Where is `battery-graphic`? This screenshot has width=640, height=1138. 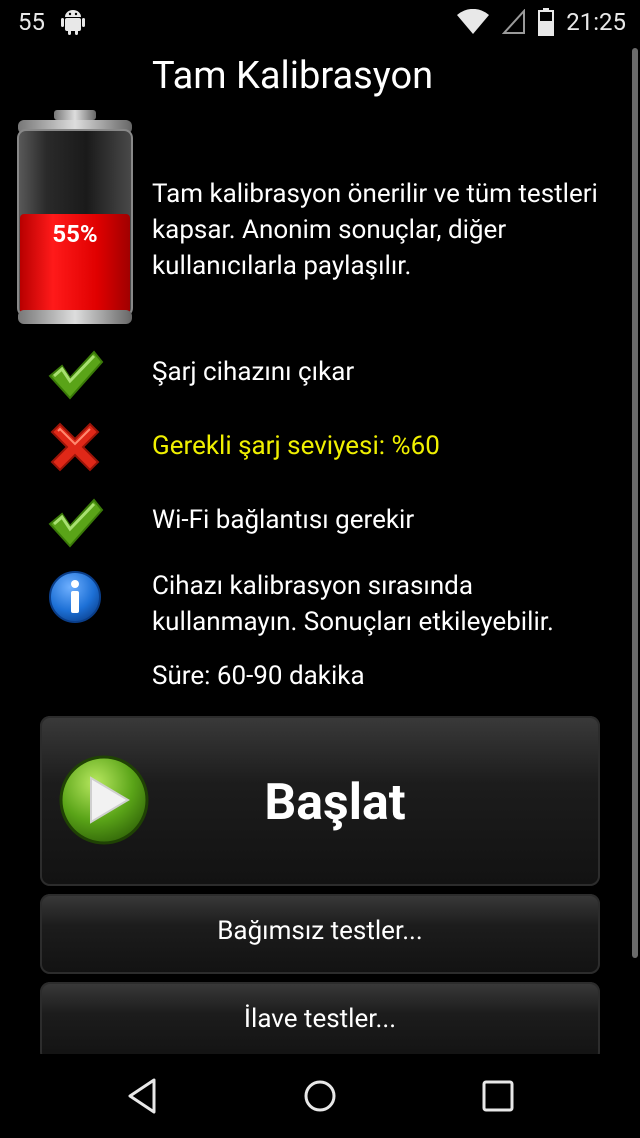
battery-graphic is located at coordinates (75, 217).